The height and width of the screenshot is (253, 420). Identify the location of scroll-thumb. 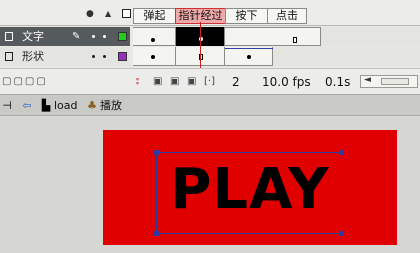
(395, 81).